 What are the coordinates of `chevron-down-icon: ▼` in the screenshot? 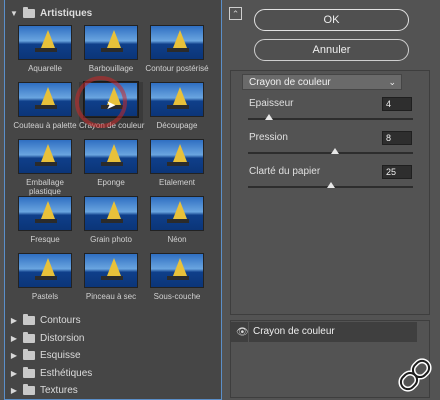 It's located at (14, 13).